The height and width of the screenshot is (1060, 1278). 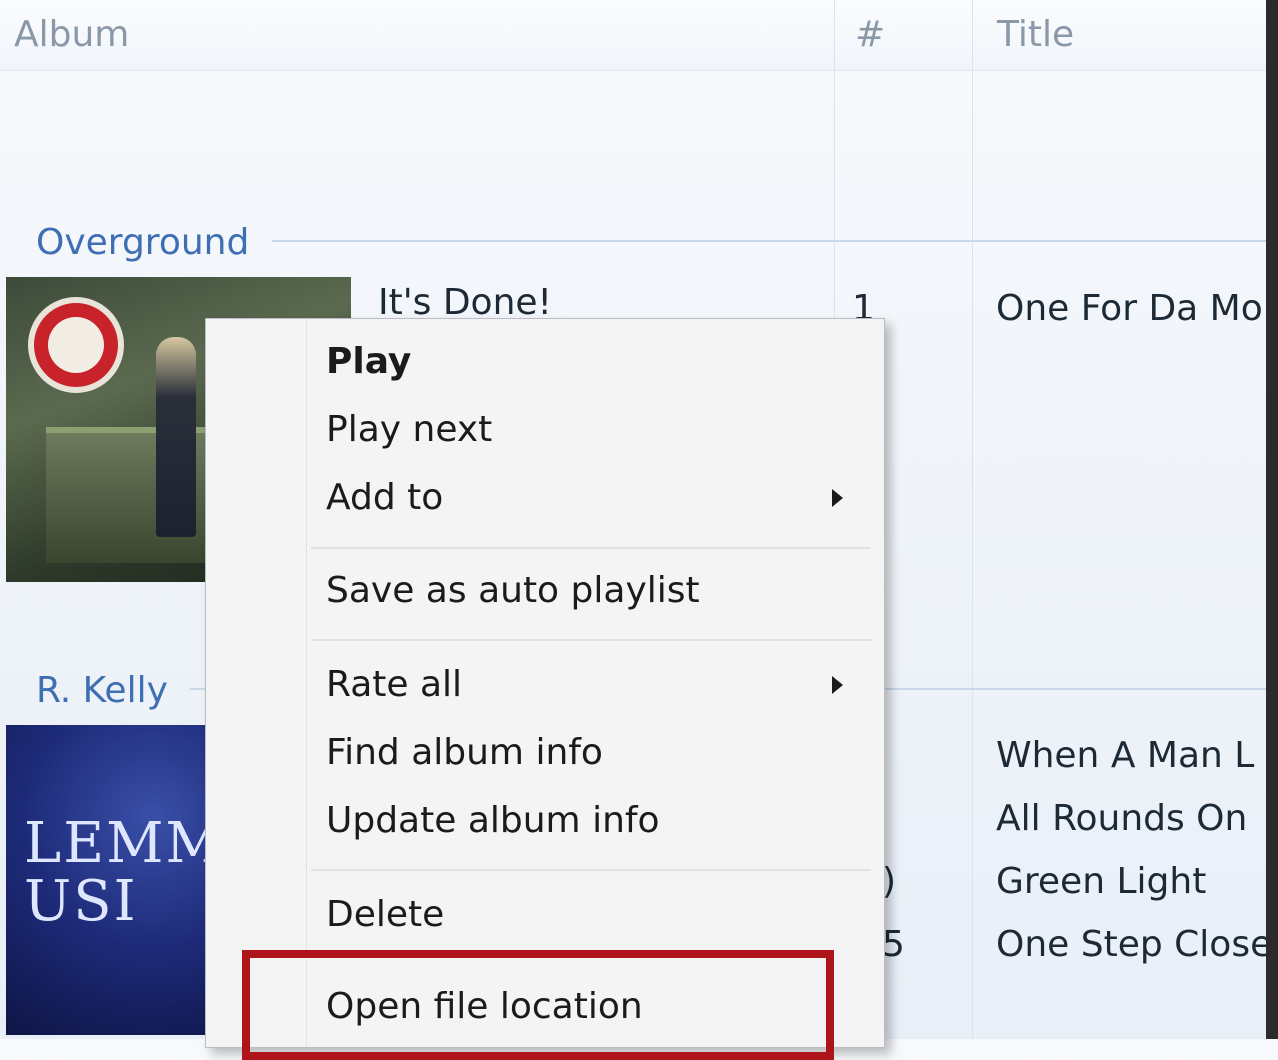 I want to click on album-art-r-kelly: LEMMIUSI, so click(x=111, y=880).